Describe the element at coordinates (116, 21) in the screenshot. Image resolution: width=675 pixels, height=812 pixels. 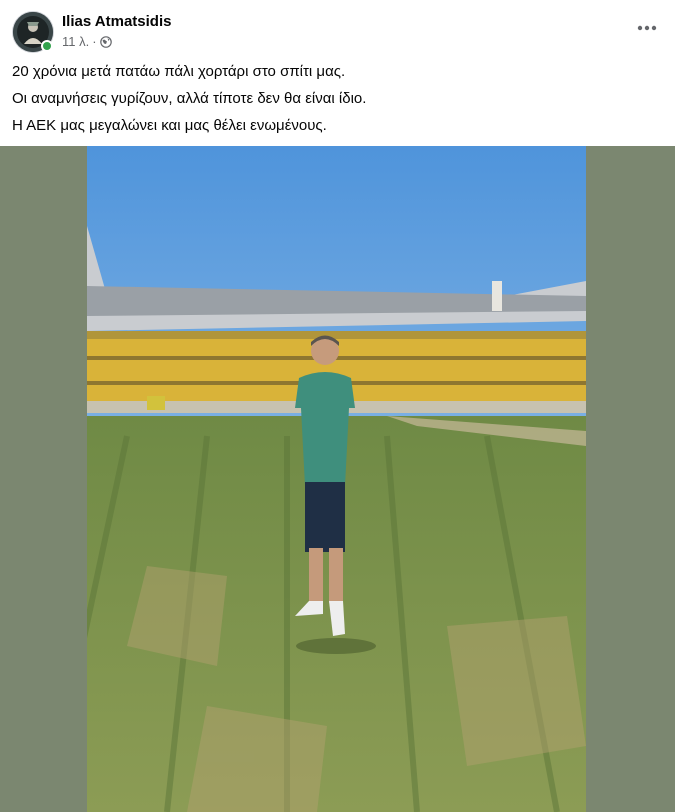
I see `author-name: Ilias Atmatsidis` at that location.